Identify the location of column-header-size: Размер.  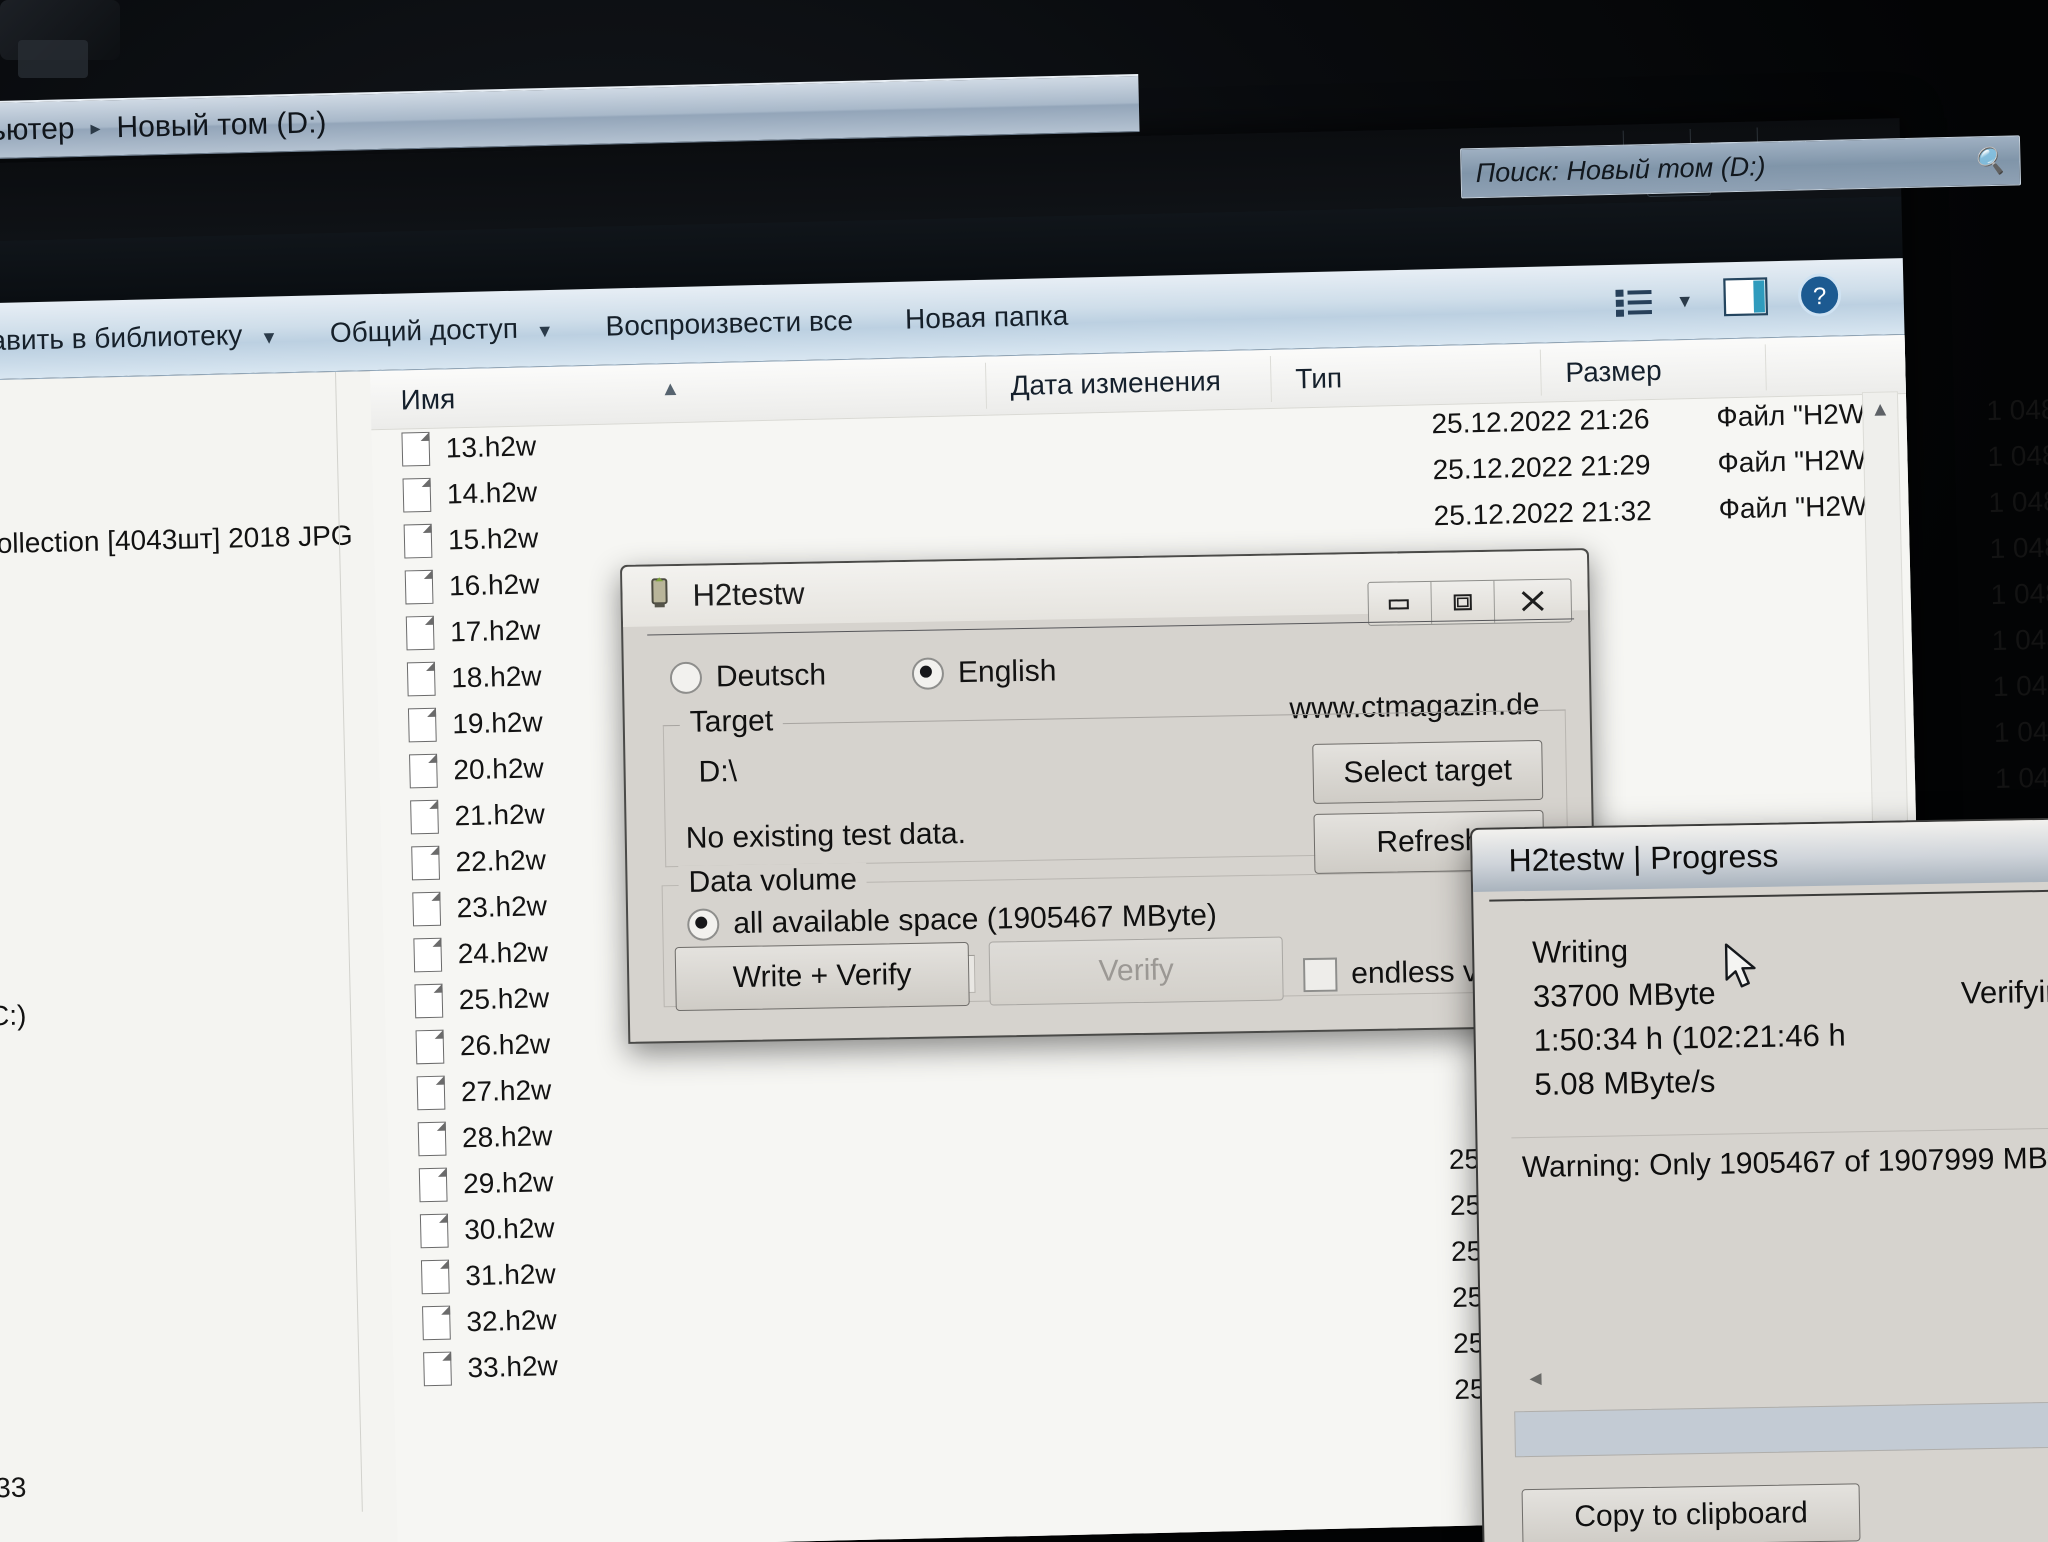
(1613, 372).